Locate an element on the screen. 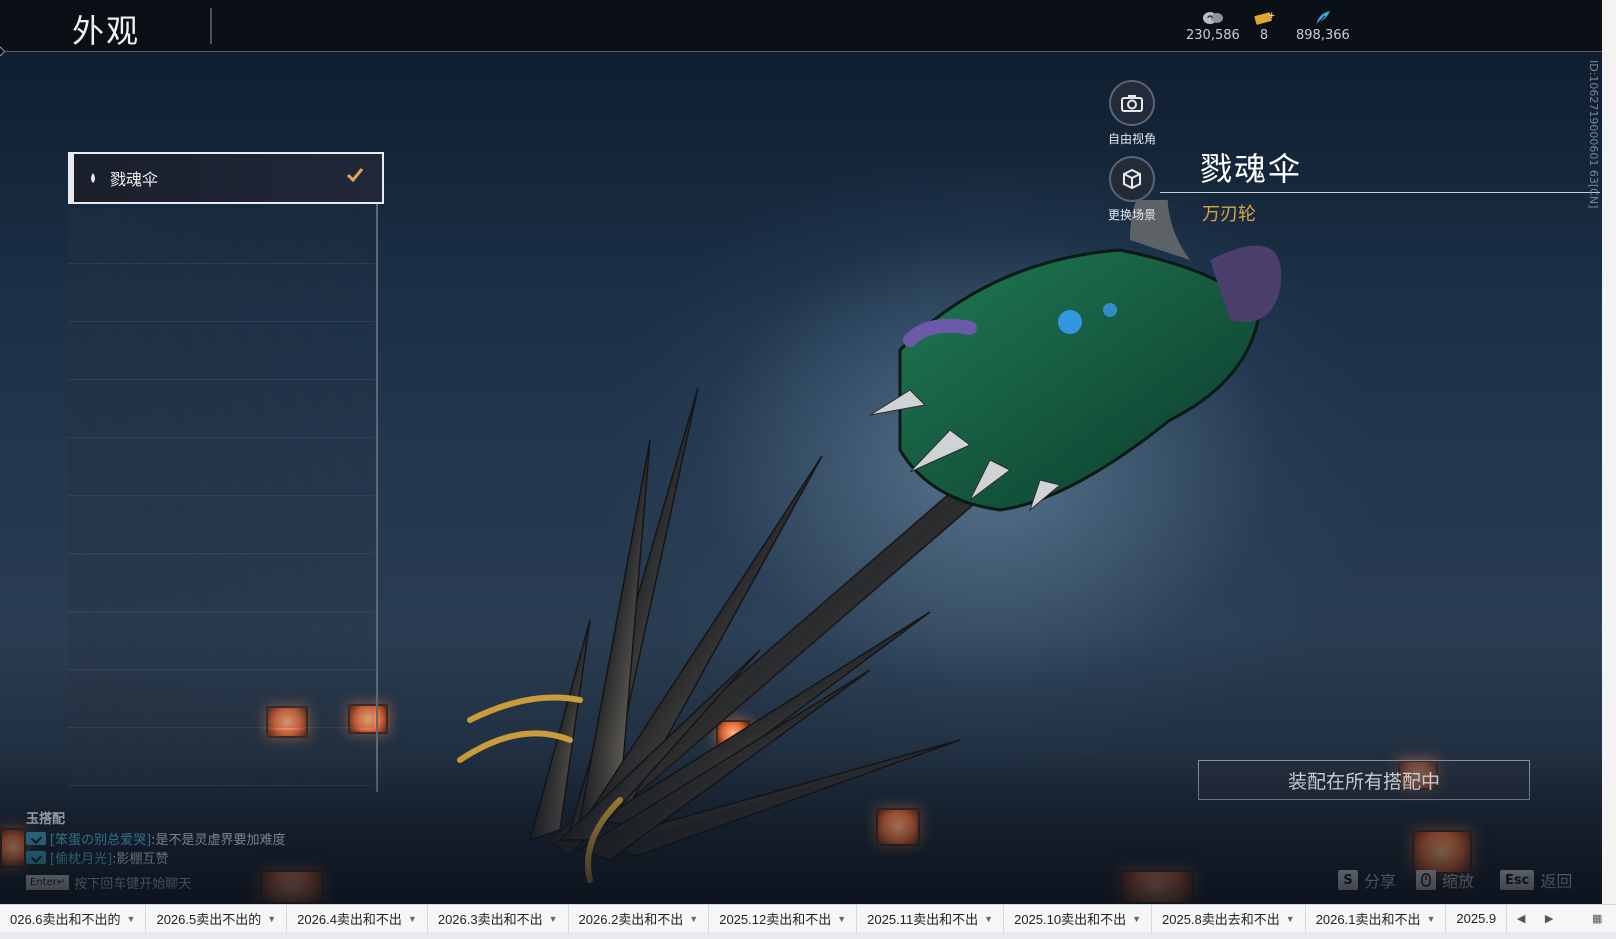 Image resolution: width=1616 pixels, height=939 pixels. list-scrollbar is located at coordinates (377, 472).